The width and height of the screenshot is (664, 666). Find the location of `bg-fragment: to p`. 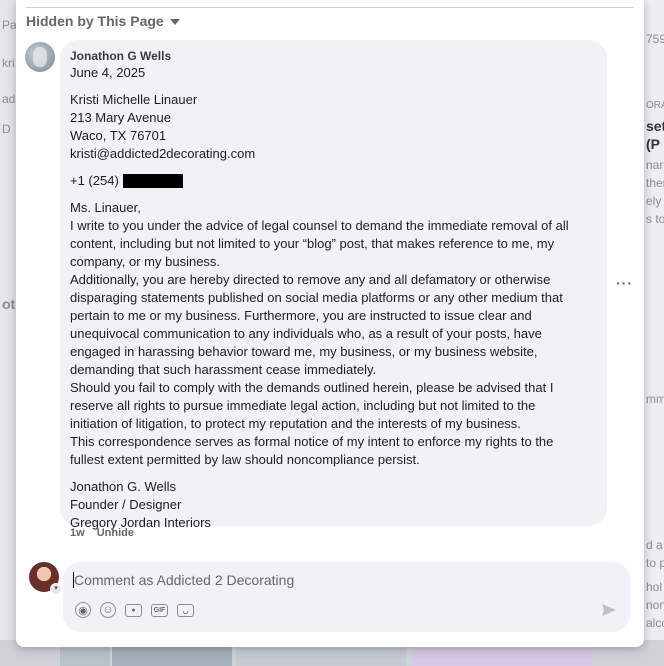

bg-fragment: to p is located at coordinates (655, 563).